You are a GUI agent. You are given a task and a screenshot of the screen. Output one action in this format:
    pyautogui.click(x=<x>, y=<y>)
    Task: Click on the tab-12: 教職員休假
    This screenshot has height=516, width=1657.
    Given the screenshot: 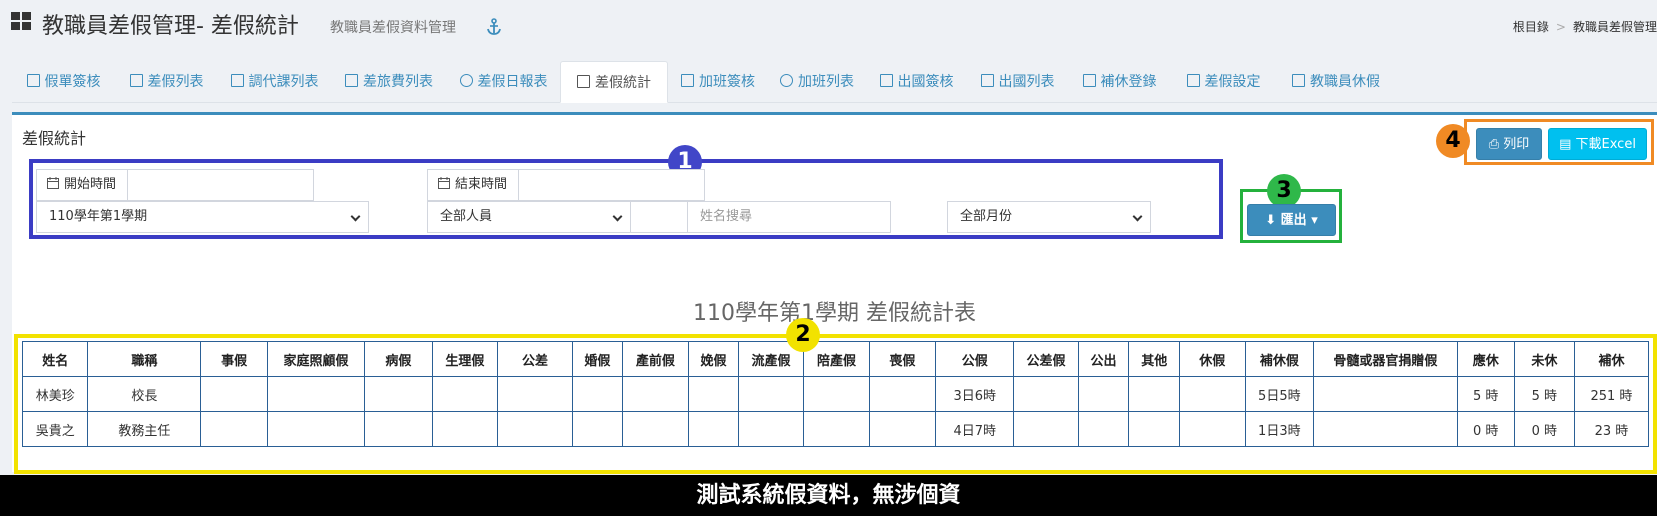 What is the action you would take?
    pyautogui.click(x=1336, y=82)
    